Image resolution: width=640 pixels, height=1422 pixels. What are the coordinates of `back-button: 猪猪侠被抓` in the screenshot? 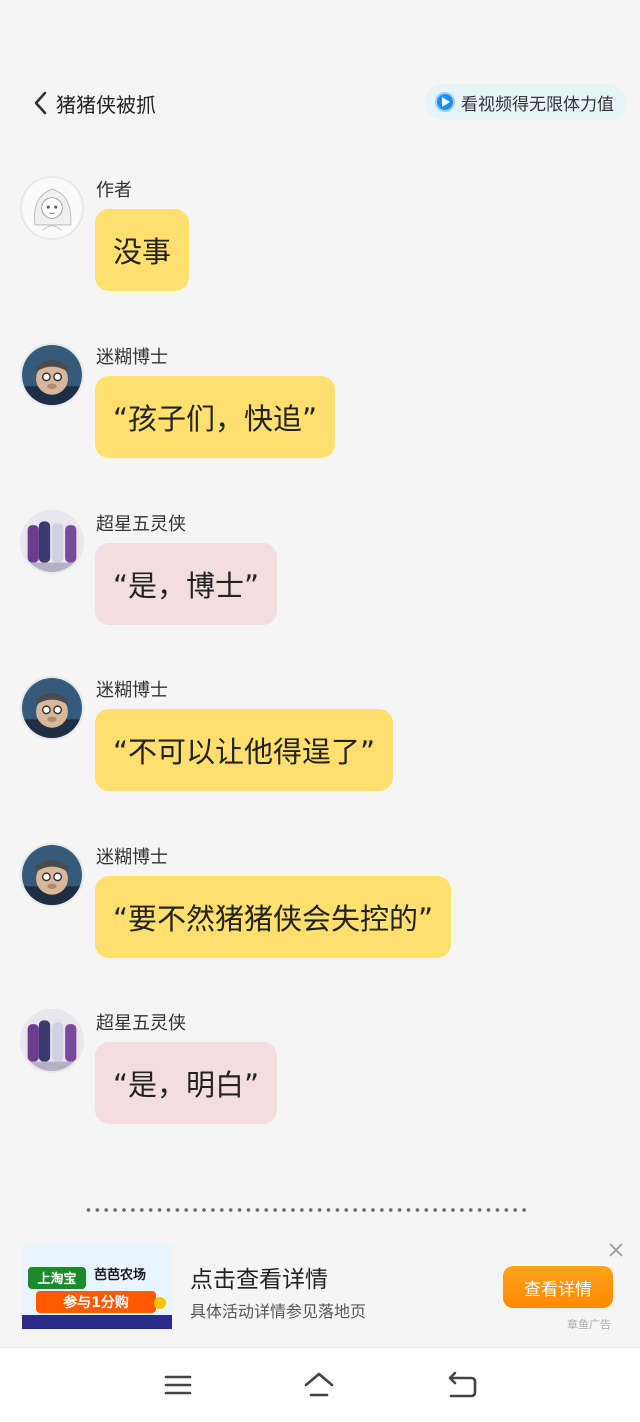 It's located at (93, 103).